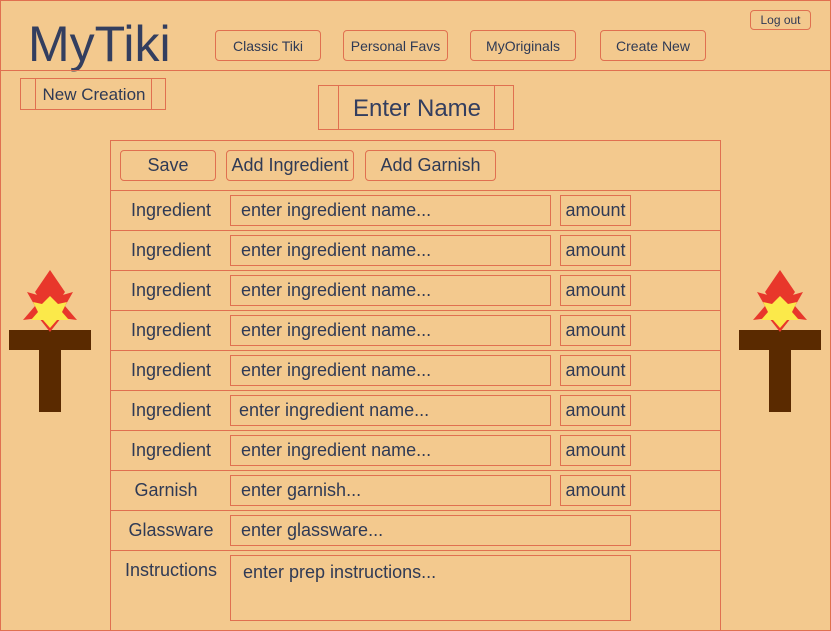 This screenshot has height=631, width=831. What do you see at coordinates (290, 165) in the screenshot?
I see `add-ingredient-button: Add Ingredient` at bounding box center [290, 165].